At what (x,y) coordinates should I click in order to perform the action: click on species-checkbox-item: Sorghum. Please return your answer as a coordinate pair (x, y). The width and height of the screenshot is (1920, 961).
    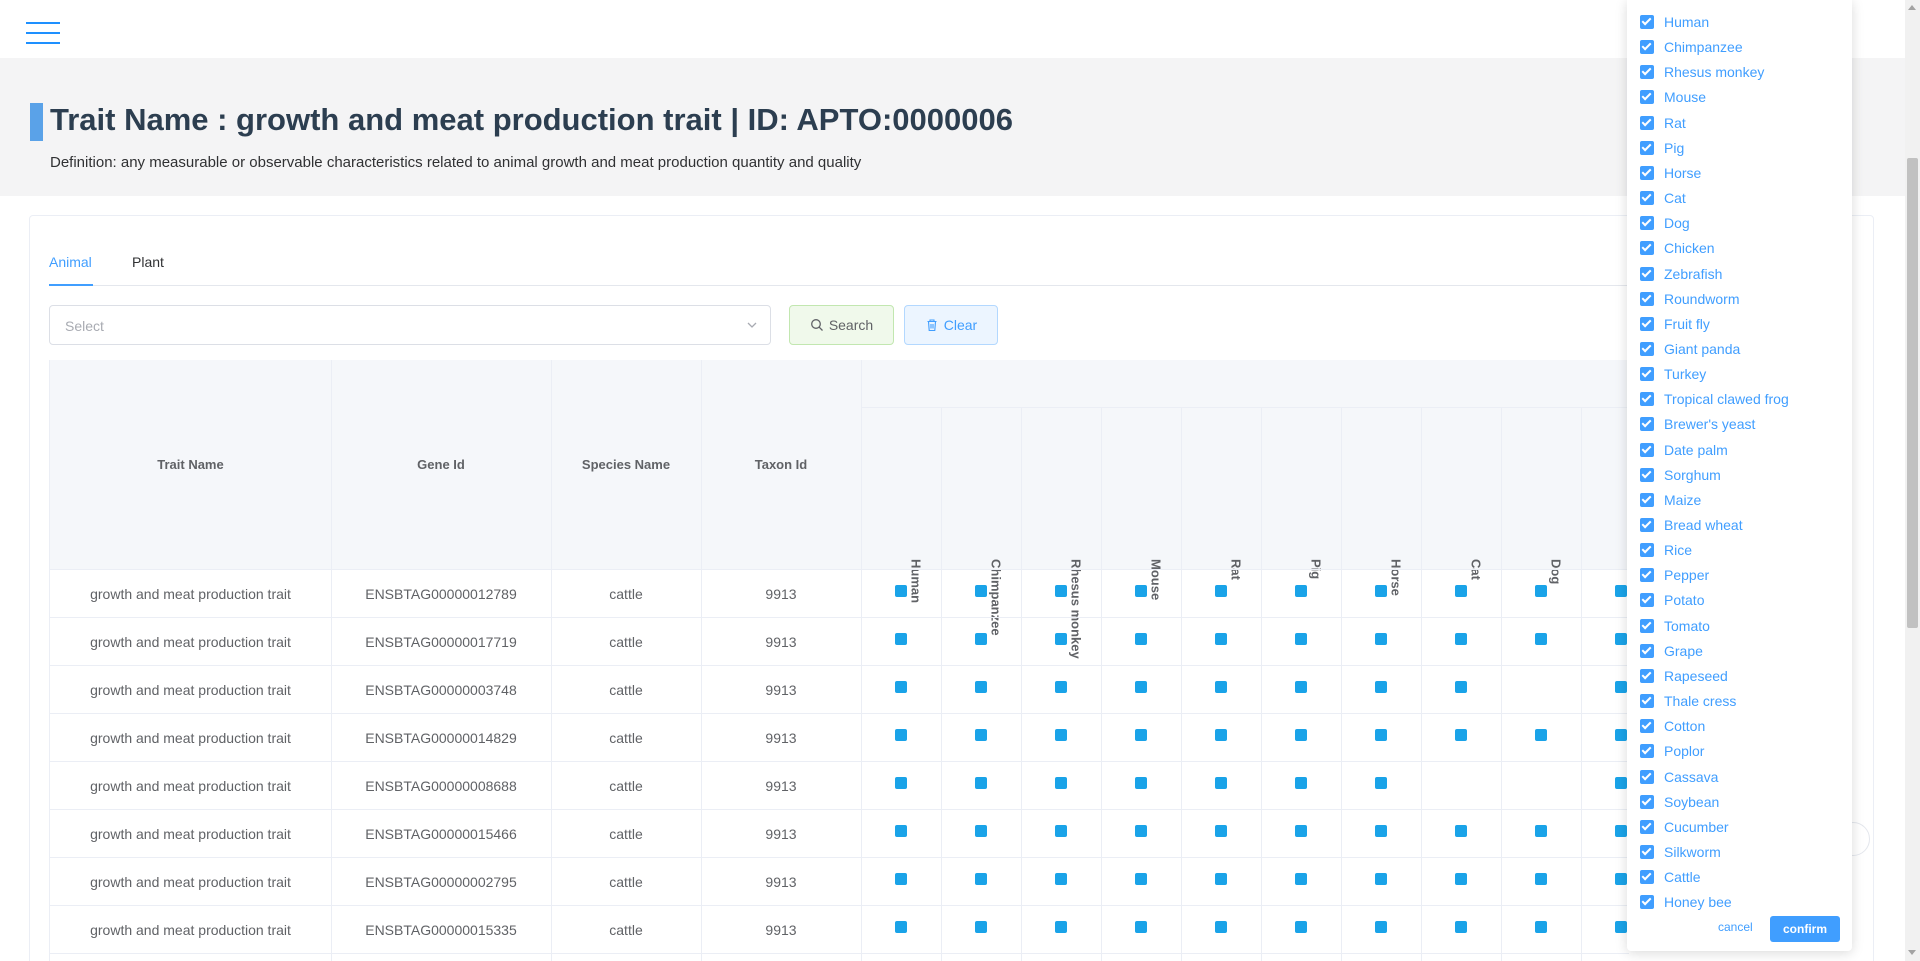
    Looking at the image, I should click on (1680, 475).